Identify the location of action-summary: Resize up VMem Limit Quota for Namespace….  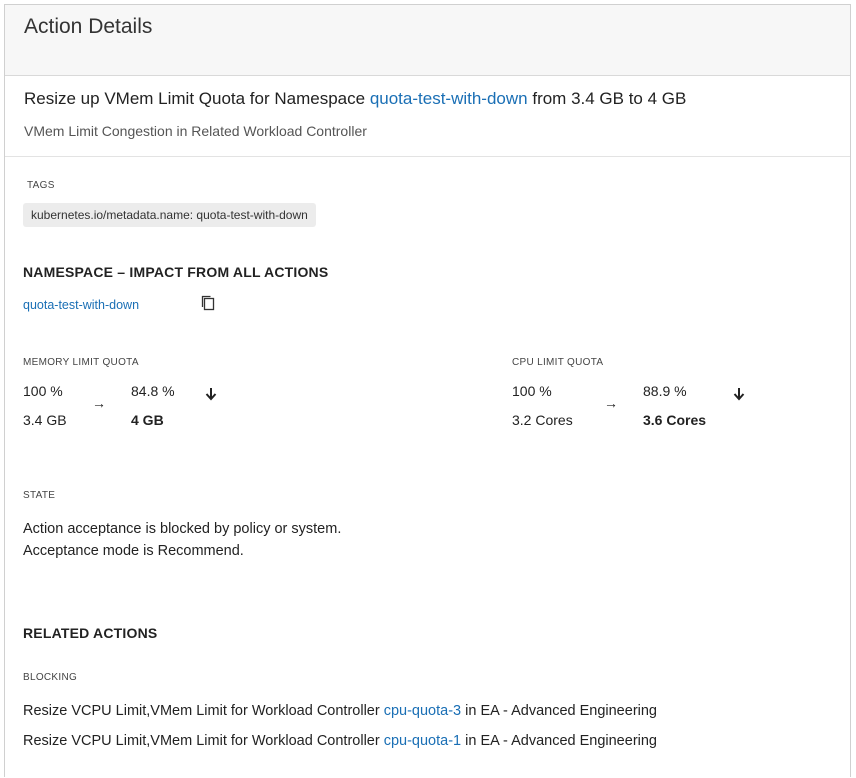
(427, 116).